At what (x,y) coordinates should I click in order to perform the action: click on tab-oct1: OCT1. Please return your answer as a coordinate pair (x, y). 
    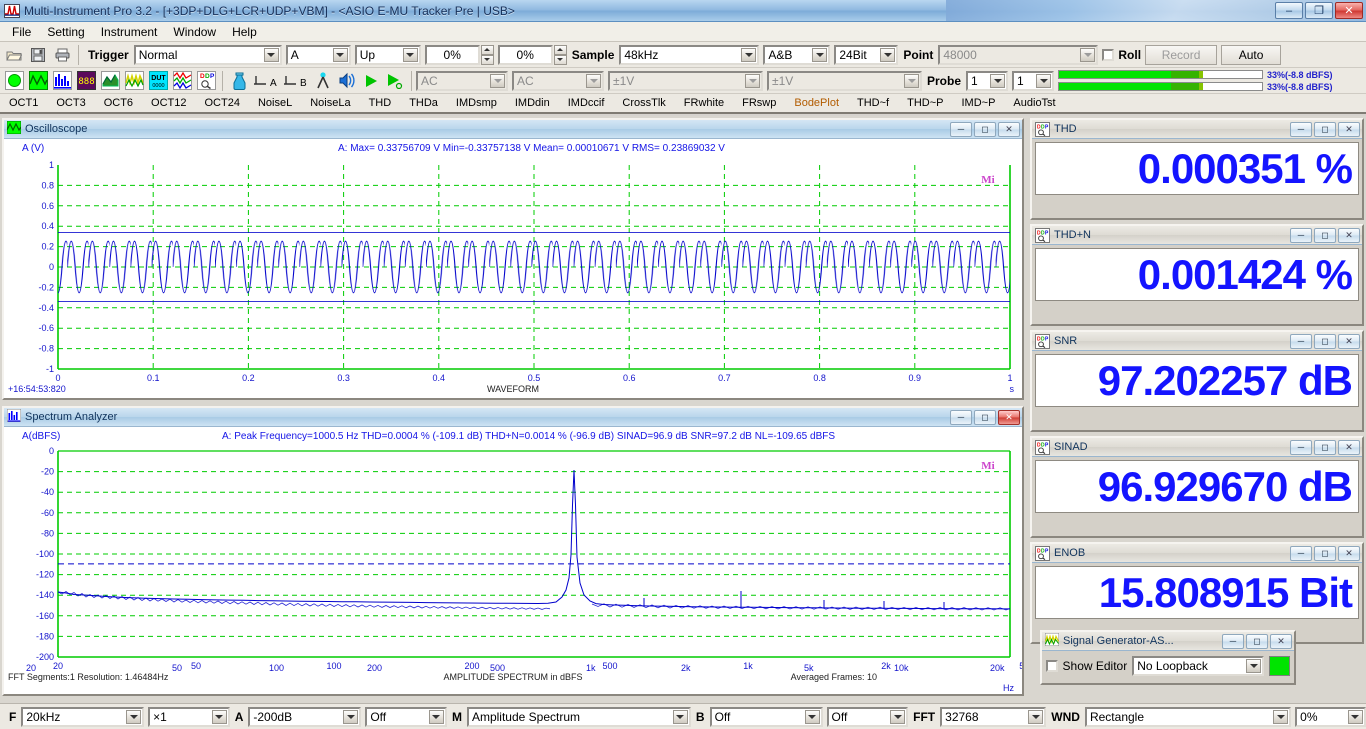
    Looking at the image, I should click on (23, 103).